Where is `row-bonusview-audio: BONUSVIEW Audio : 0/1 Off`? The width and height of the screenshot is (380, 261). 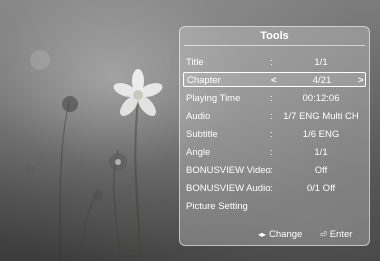
row-bonusview-audio: BONUSVIEW Audio : 0/1 Off is located at coordinates (274, 188).